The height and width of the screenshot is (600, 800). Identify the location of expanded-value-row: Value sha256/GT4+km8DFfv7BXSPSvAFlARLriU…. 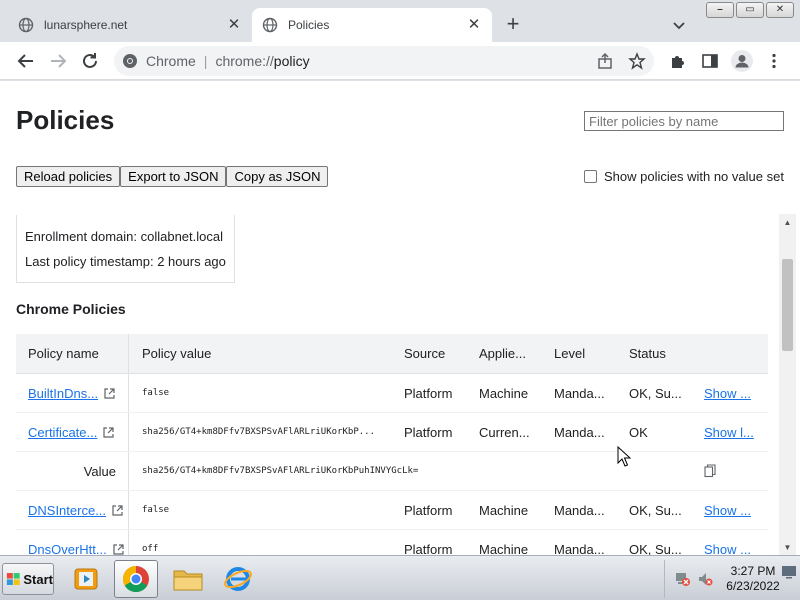
(392, 471).